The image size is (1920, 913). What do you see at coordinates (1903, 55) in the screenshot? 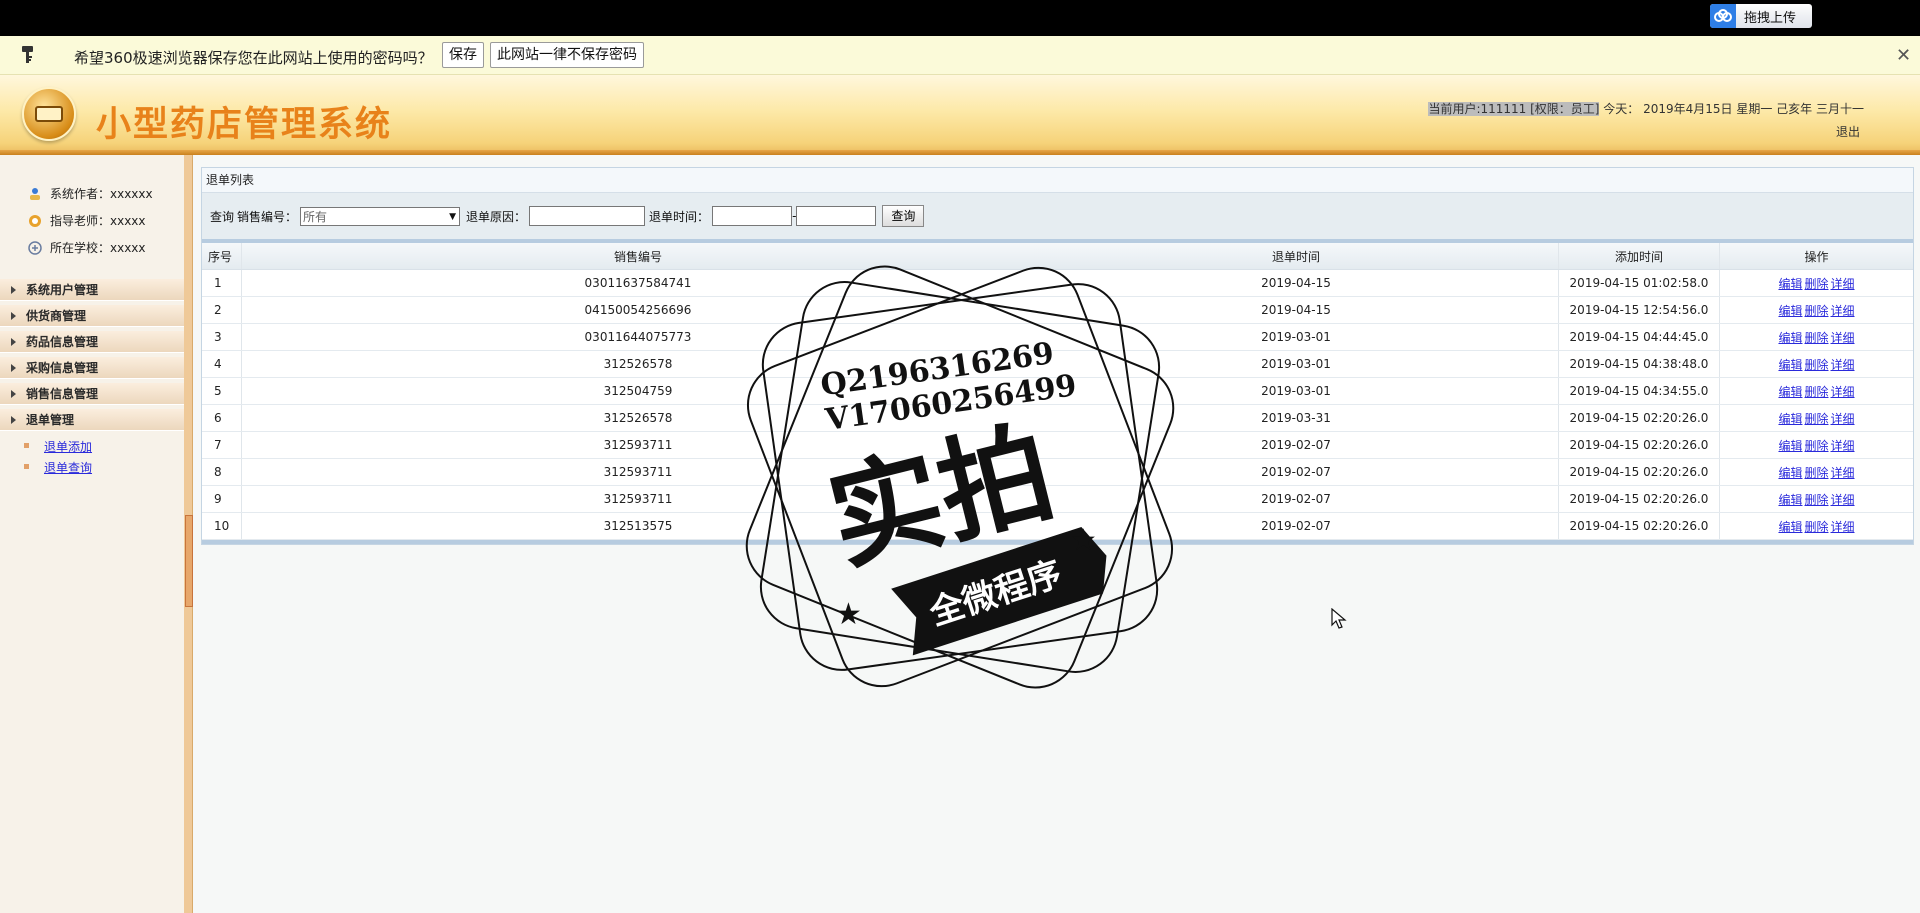
I see `close-icon: ✕` at bounding box center [1903, 55].